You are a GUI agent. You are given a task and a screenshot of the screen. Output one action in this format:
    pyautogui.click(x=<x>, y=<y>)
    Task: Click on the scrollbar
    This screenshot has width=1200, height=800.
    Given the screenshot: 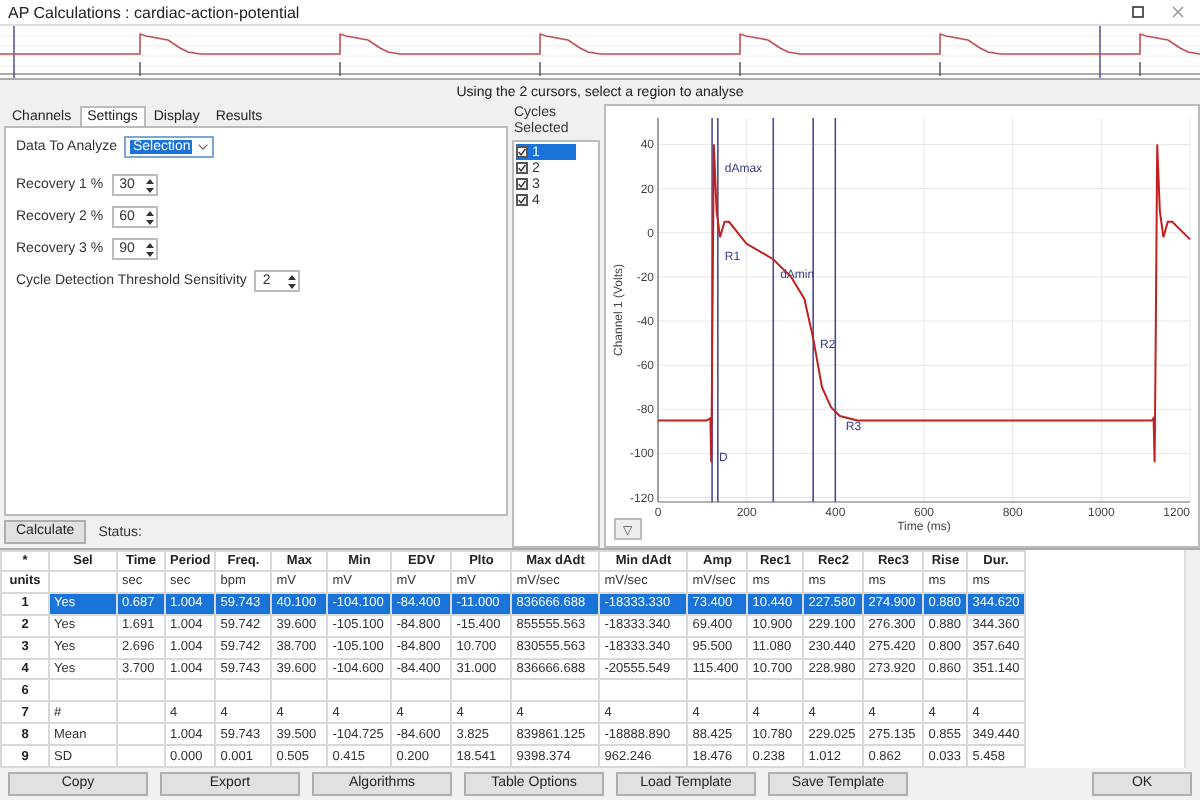 What is the action you would take?
    pyautogui.click(x=1192, y=659)
    